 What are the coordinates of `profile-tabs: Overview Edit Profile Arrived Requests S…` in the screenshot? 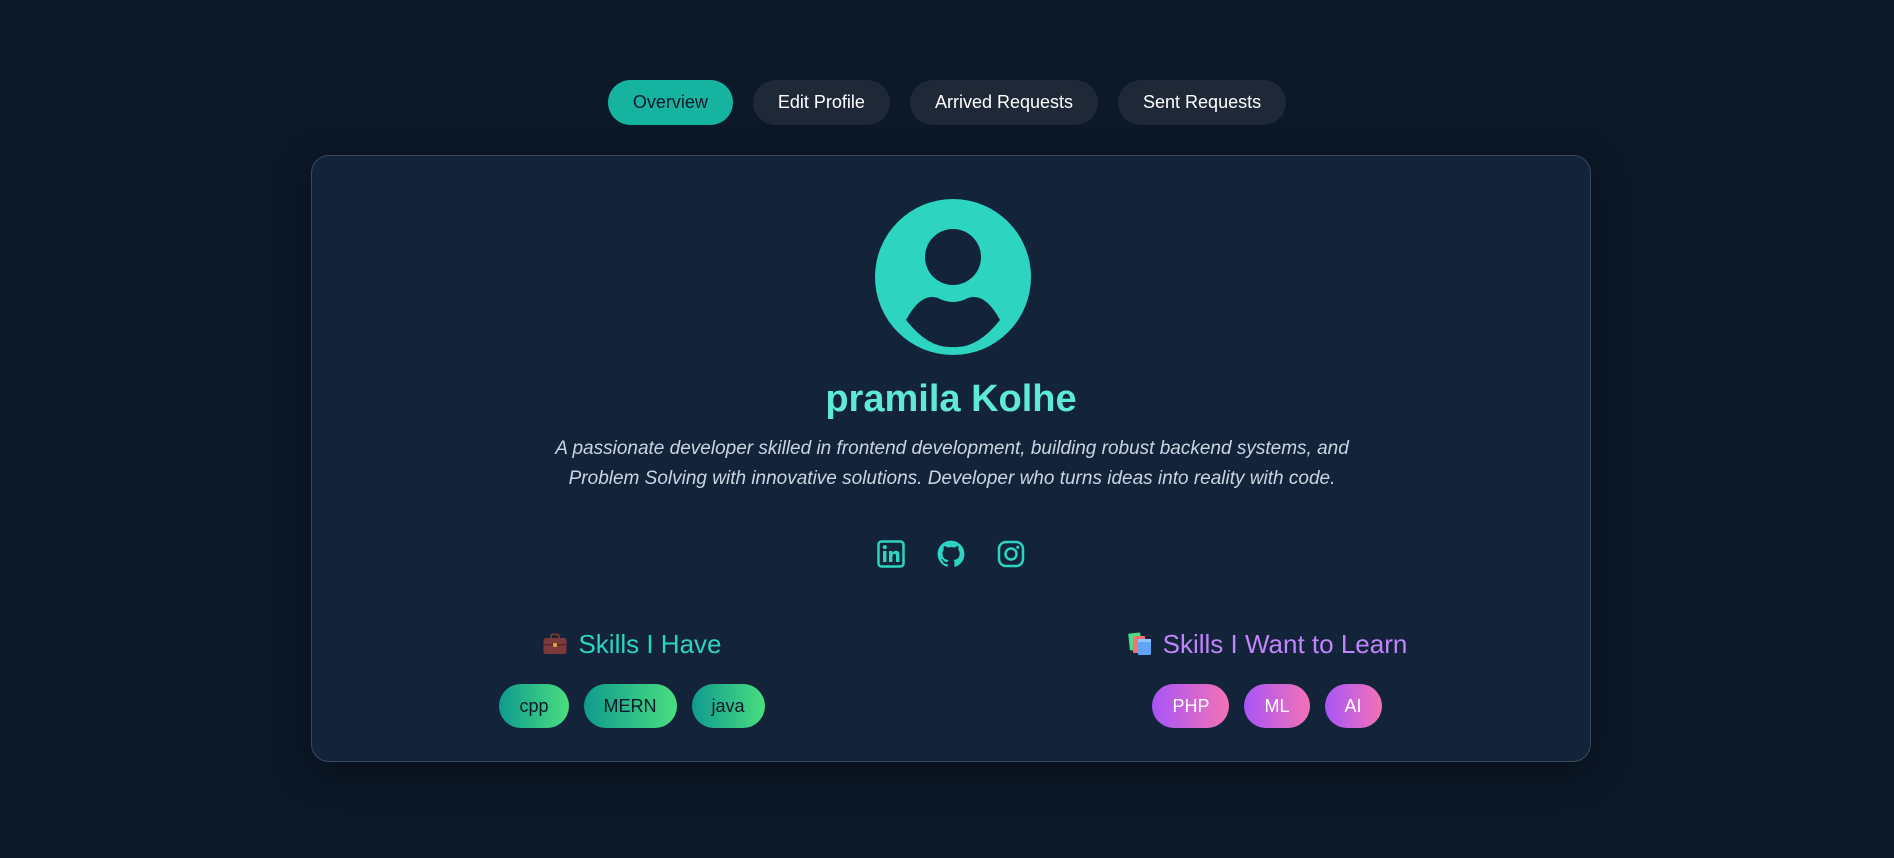 It's located at (947, 102).